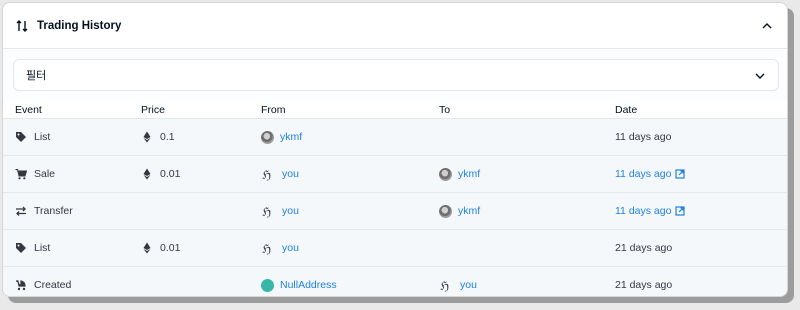 The width and height of the screenshot is (800, 310). What do you see at coordinates (153, 110) in the screenshot?
I see `column-header-price: Price` at bounding box center [153, 110].